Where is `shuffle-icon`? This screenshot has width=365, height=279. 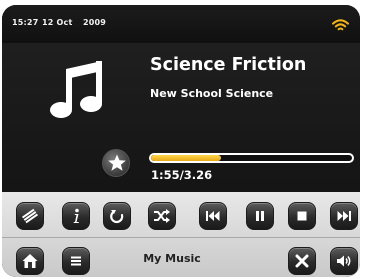 shuffle-icon is located at coordinates (162, 216).